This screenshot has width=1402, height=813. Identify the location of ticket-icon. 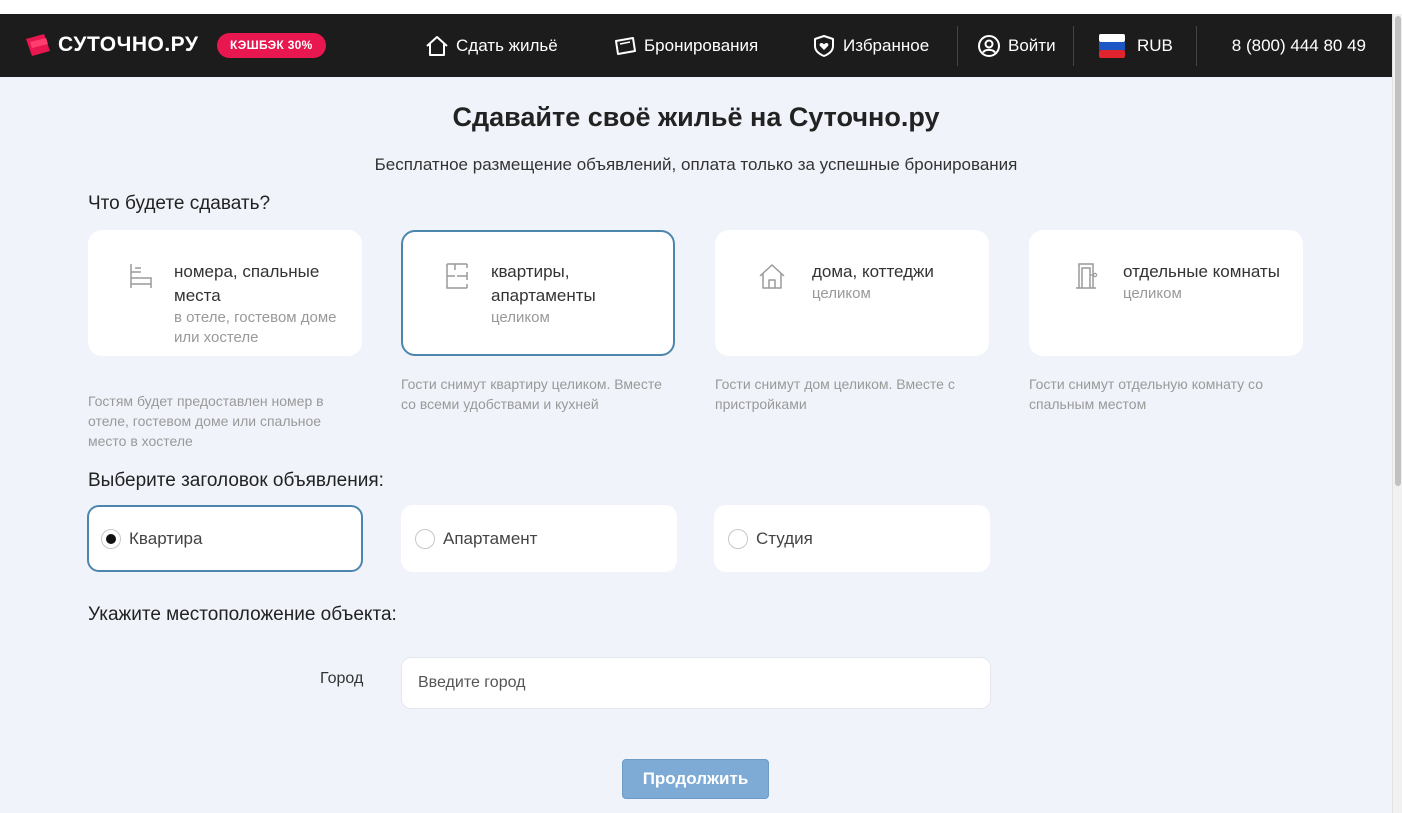
(625, 45).